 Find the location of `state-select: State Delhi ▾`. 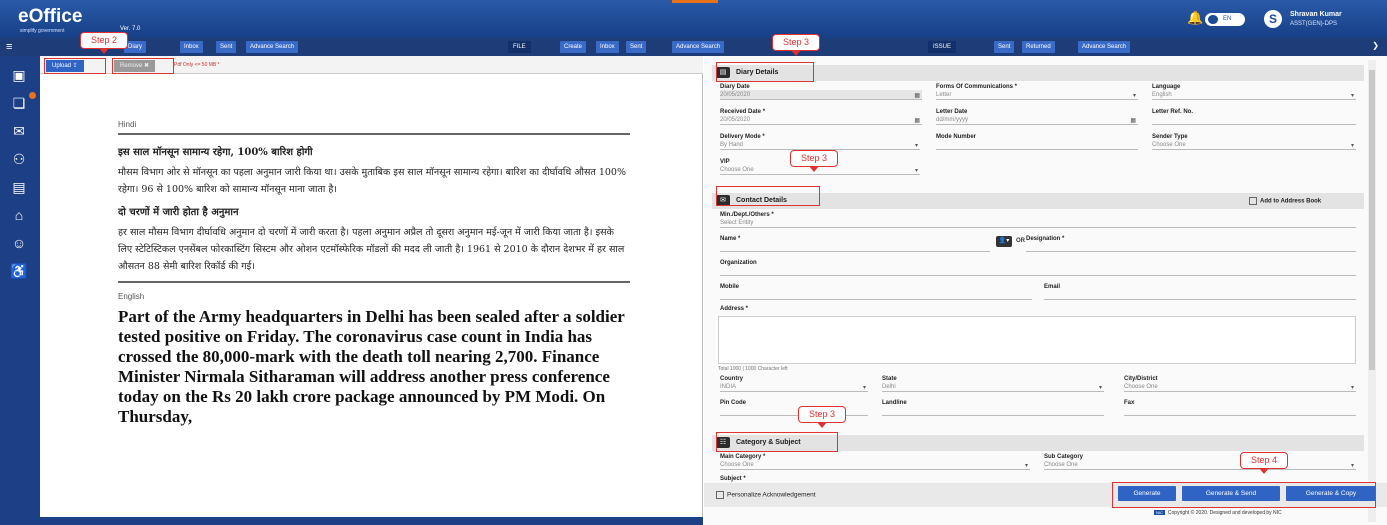

state-select: State Delhi ▾ is located at coordinates (993, 384).